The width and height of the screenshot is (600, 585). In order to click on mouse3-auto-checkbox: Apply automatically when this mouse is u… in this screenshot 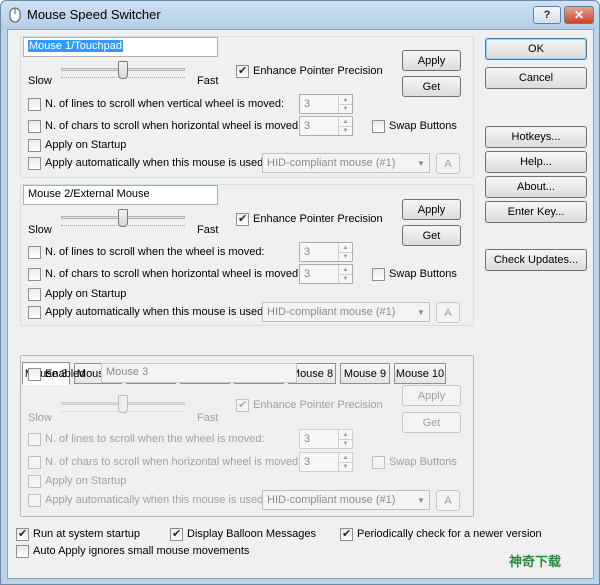, I will do `click(147, 500)`.